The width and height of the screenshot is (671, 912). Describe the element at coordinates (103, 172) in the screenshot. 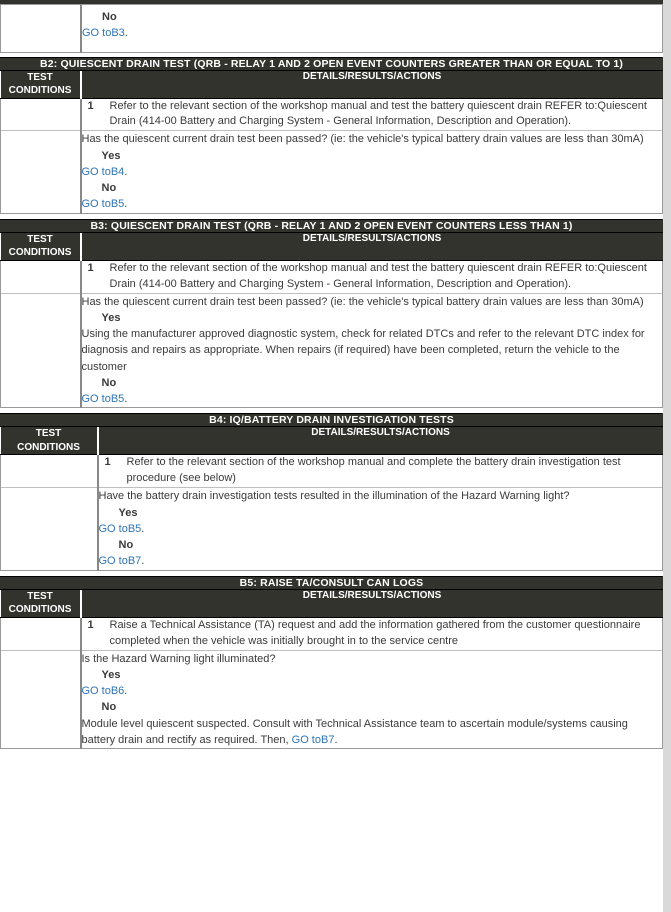

I see `goto-link-gotob4: GO toB4` at that location.